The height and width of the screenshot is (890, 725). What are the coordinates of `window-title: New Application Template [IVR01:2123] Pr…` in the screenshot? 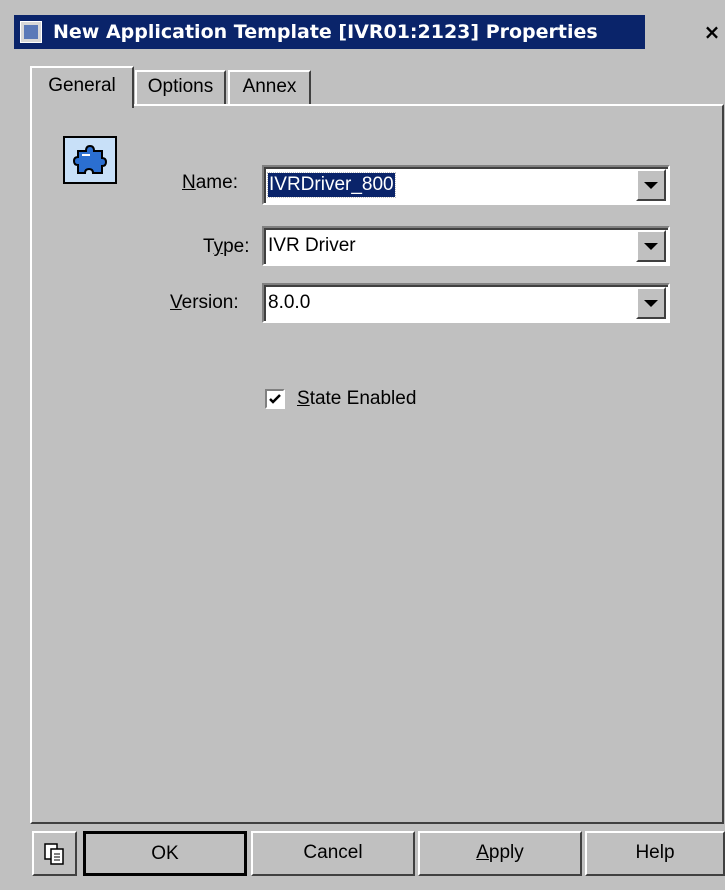 It's located at (325, 32).